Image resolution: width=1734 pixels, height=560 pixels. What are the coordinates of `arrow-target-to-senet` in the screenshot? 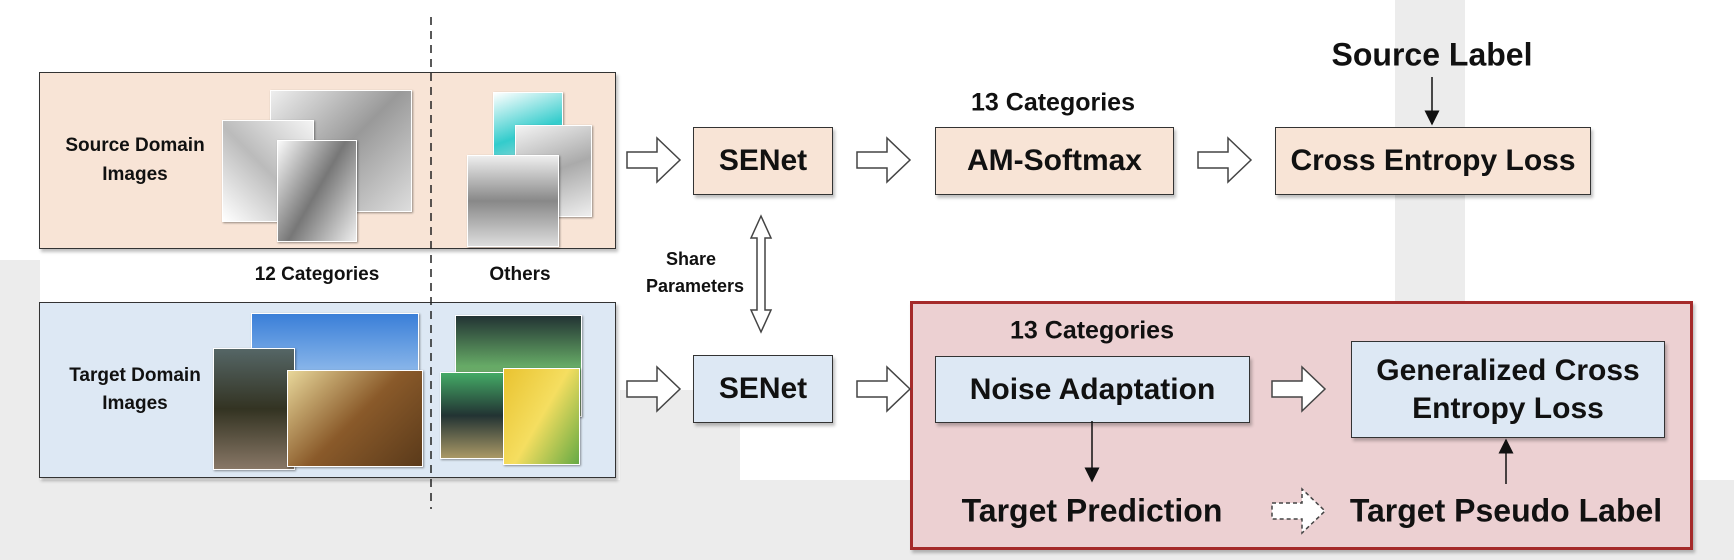 It's located at (654, 389).